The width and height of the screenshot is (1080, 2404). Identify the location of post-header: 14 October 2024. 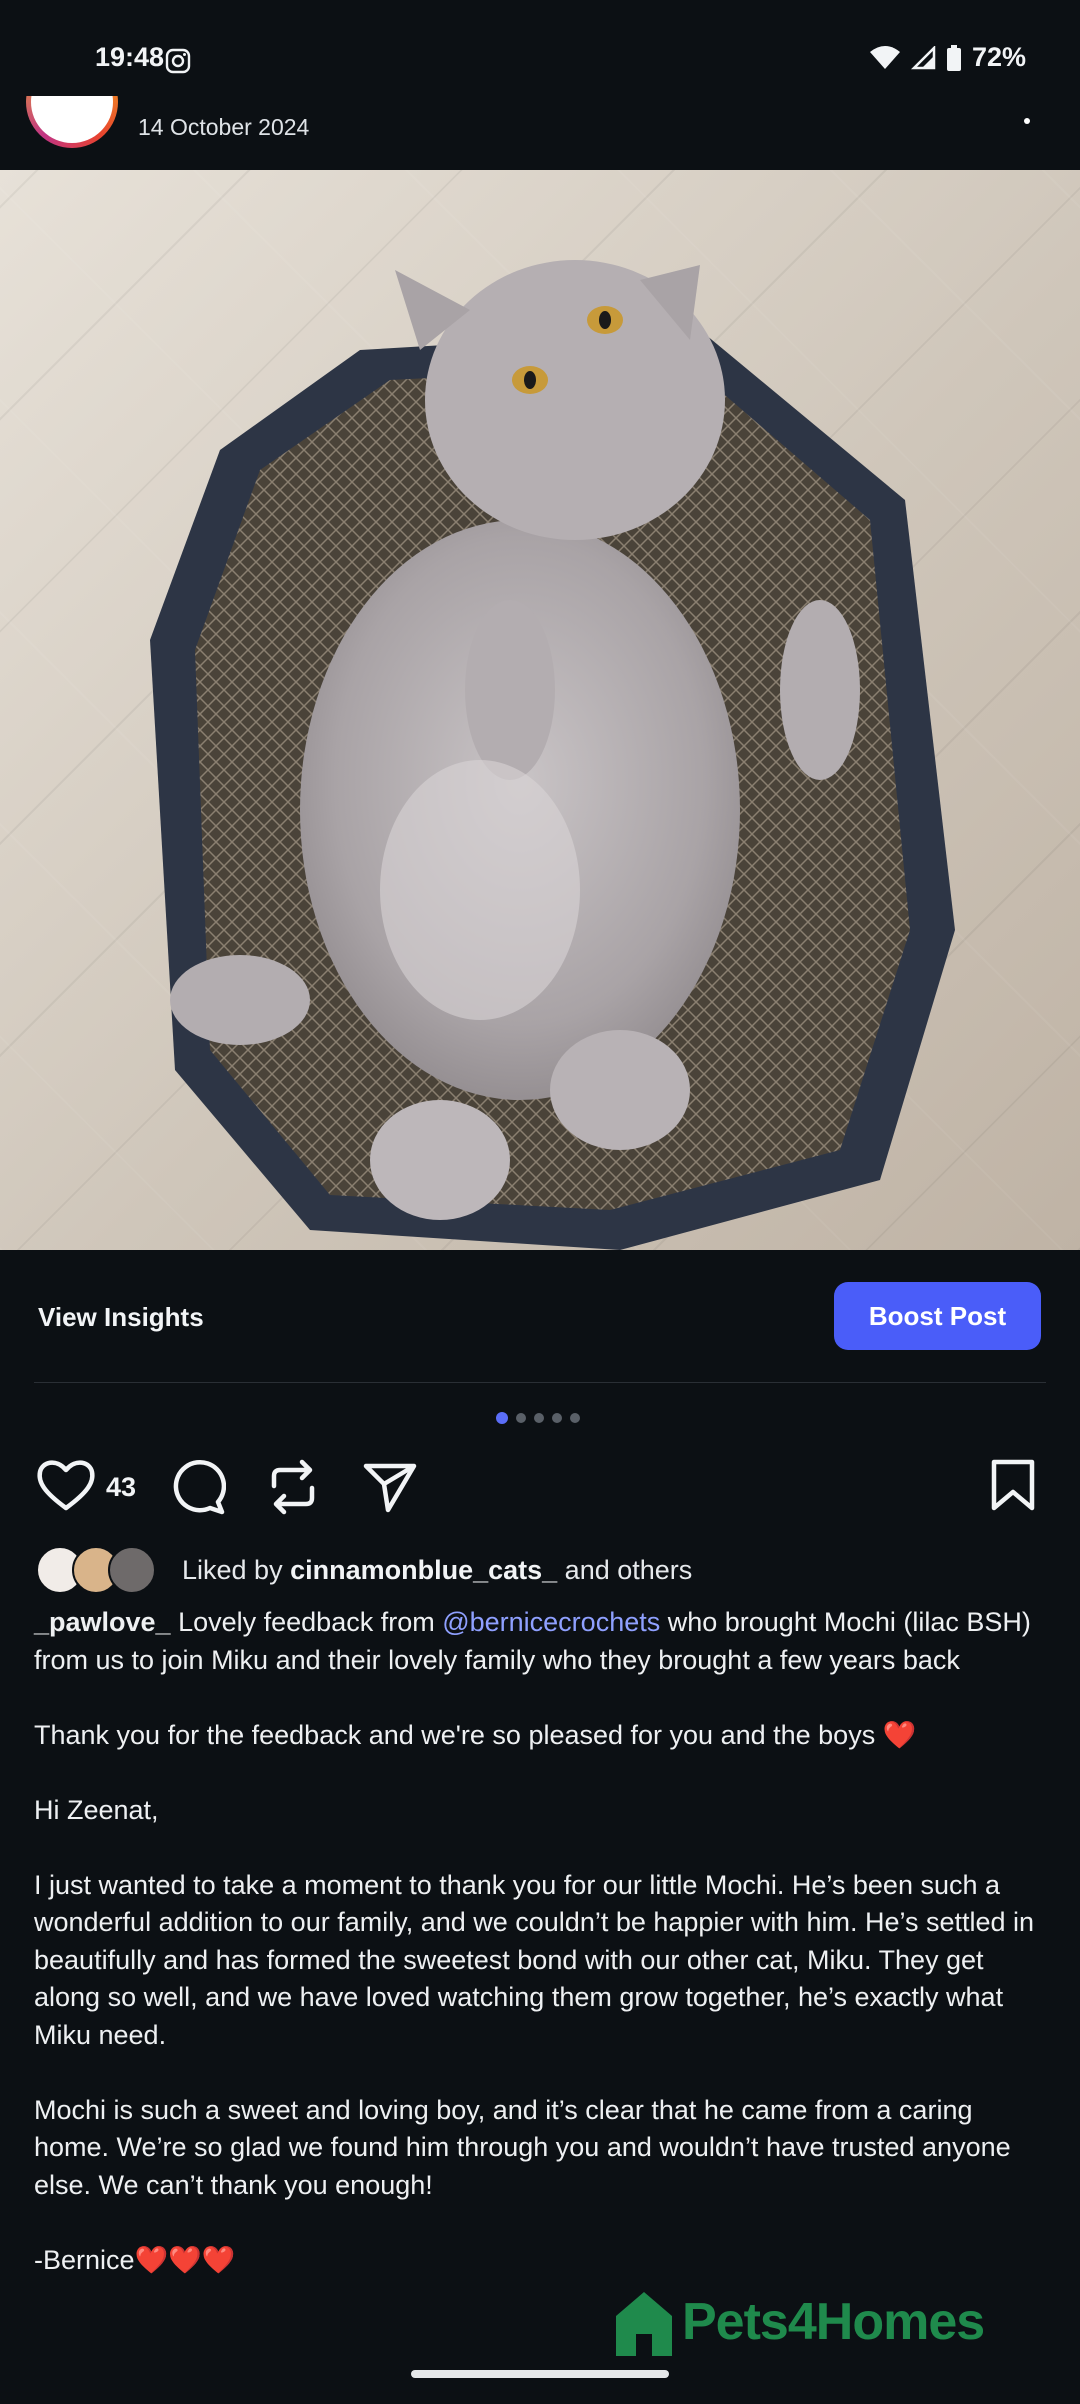
(540, 133).